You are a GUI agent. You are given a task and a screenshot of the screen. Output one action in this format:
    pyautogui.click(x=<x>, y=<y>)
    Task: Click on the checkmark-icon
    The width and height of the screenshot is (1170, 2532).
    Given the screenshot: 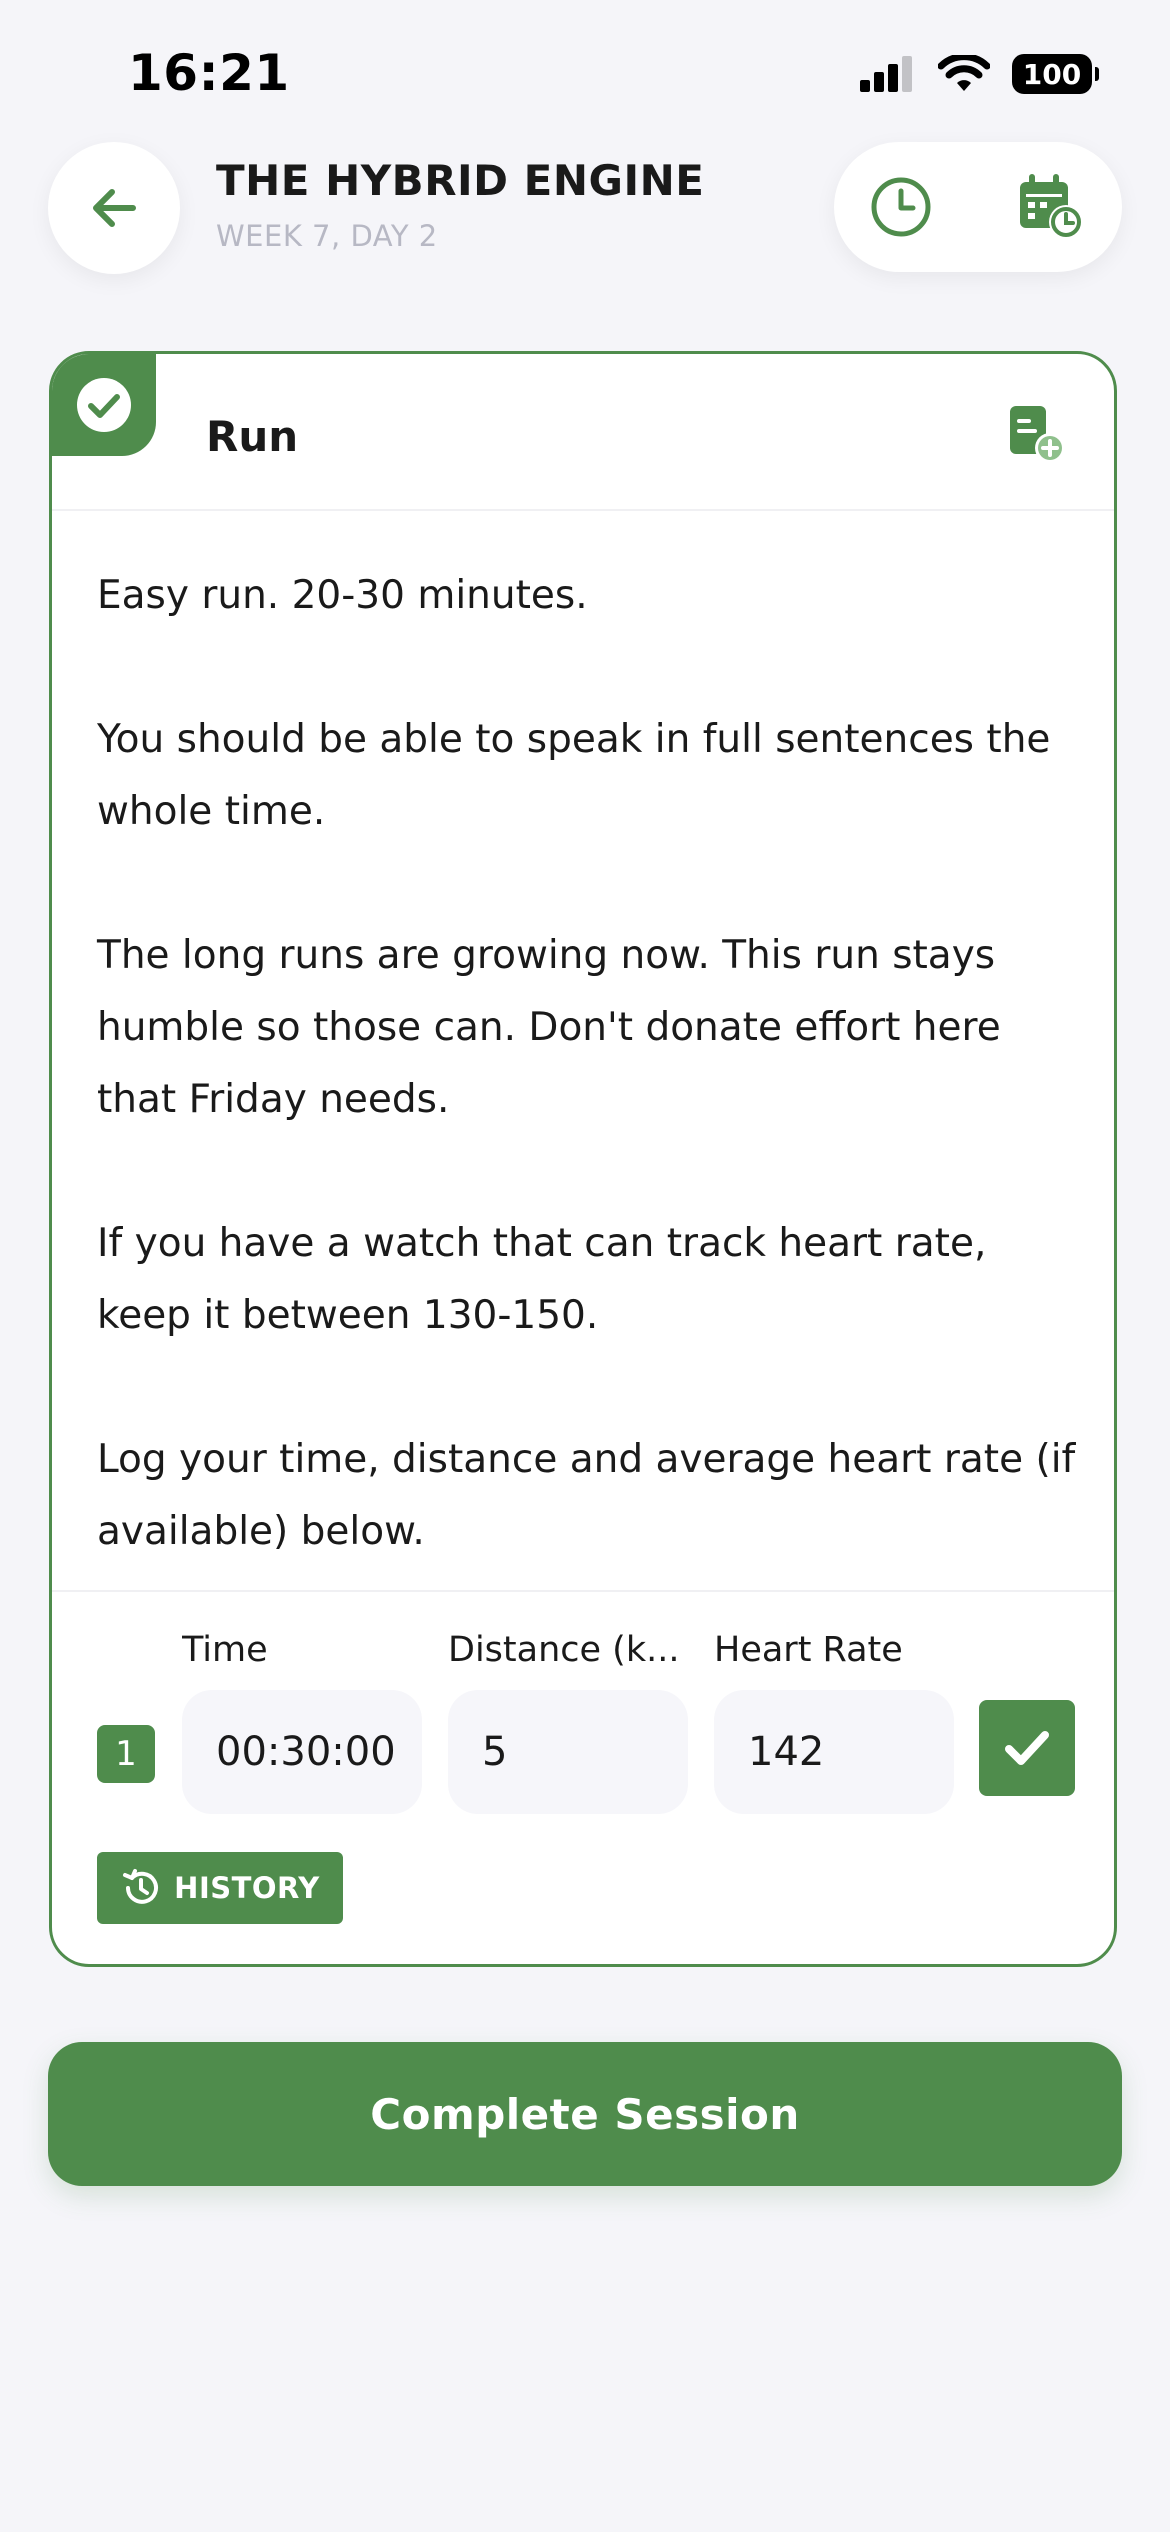 What is the action you would take?
    pyautogui.click(x=1027, y=1748)
    